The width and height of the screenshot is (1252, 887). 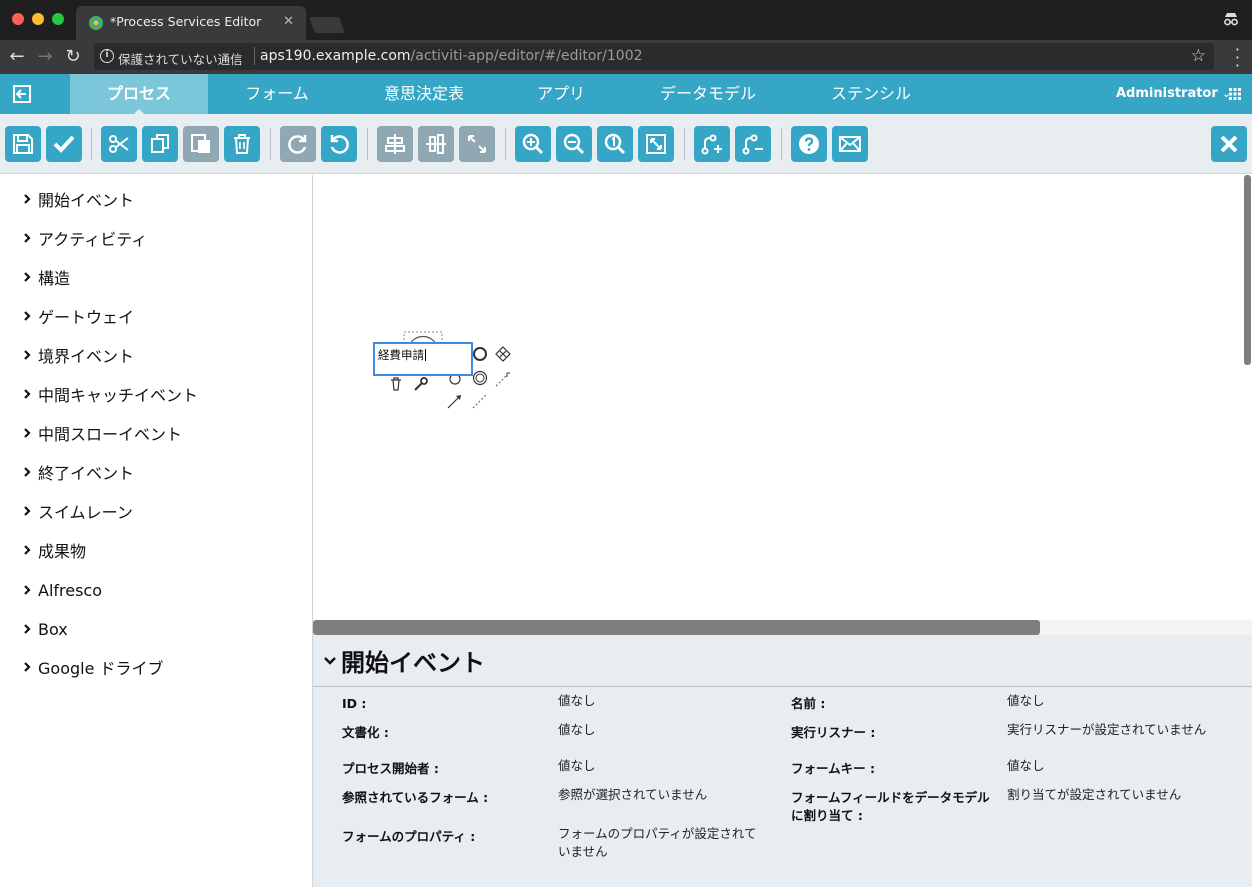 What do you see at coordinates (615, 144) in the screenshot?
I see `zoom-actual-button` at bounding box center [615, 144].